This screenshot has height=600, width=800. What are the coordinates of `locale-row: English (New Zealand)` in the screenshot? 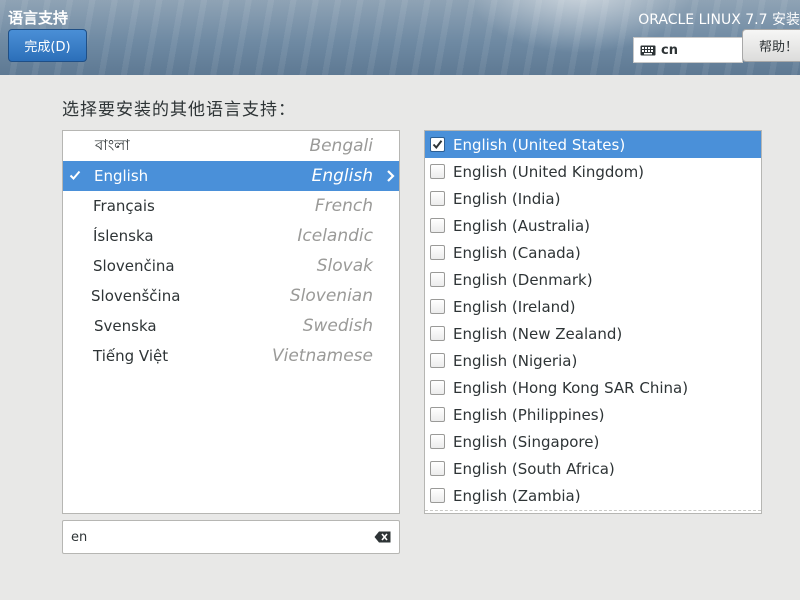 It's located at (593, 333).